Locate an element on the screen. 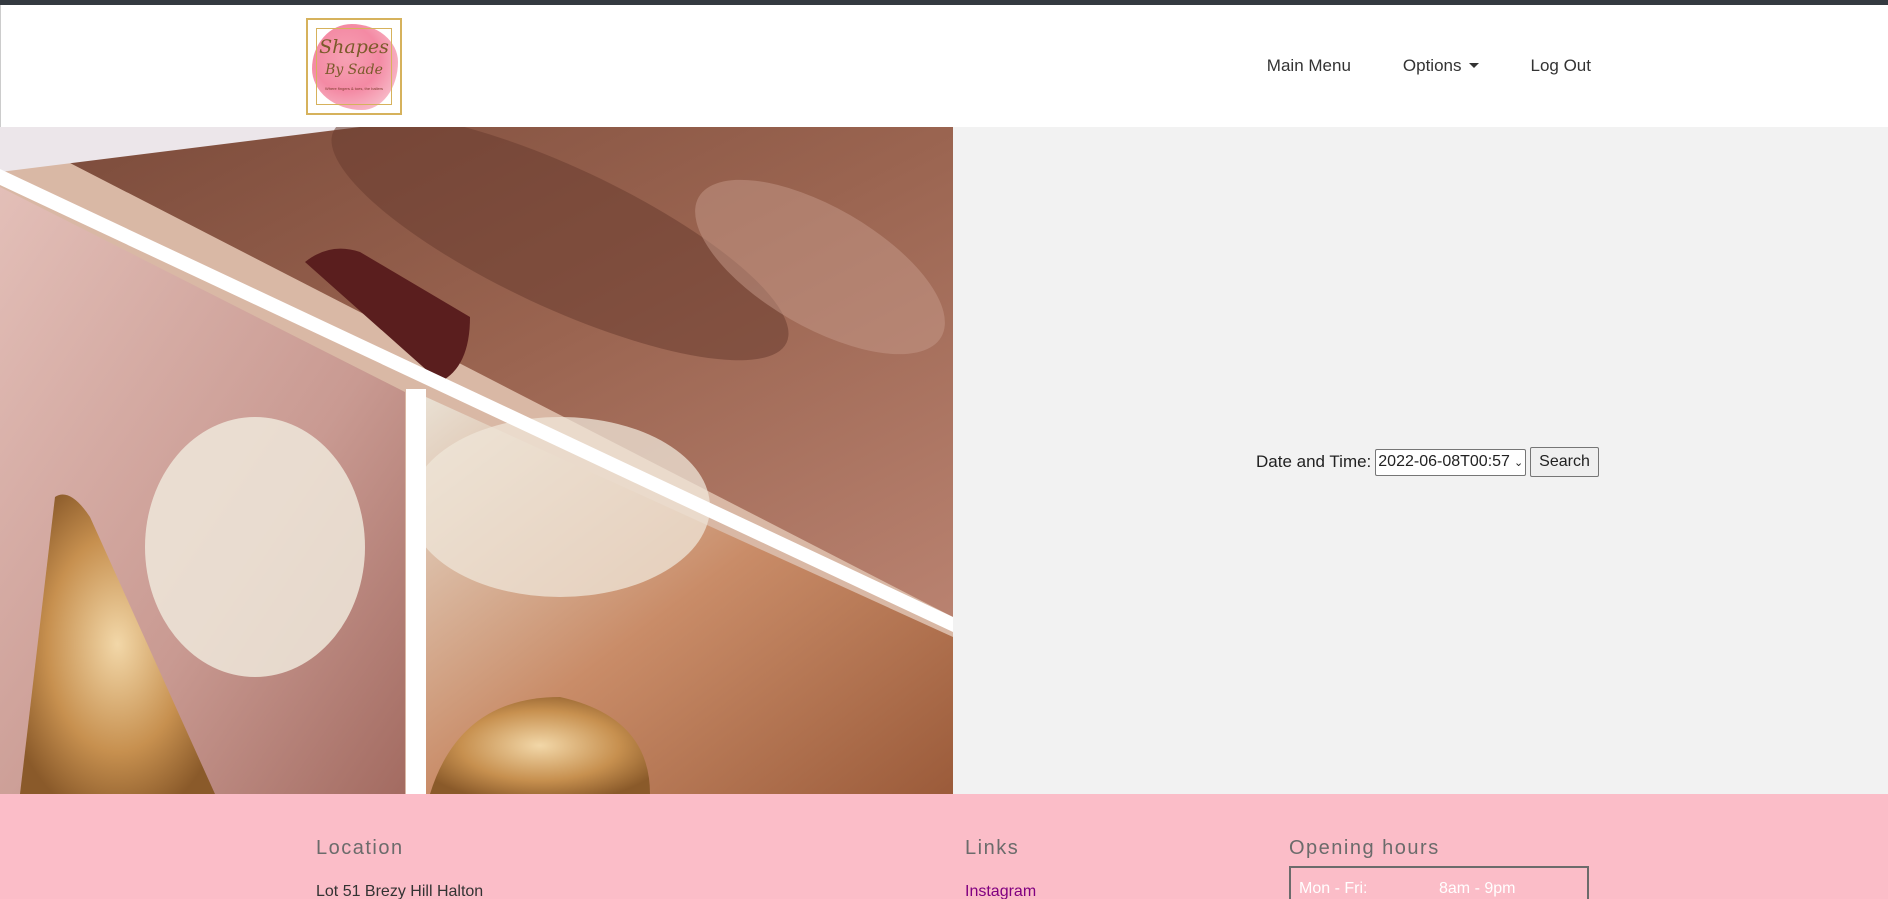 The width and height of the screenshot is (1888, 899). datetime-select: 2022-06-08T00:57 ⌄ is located at coordinates (1451, 462).